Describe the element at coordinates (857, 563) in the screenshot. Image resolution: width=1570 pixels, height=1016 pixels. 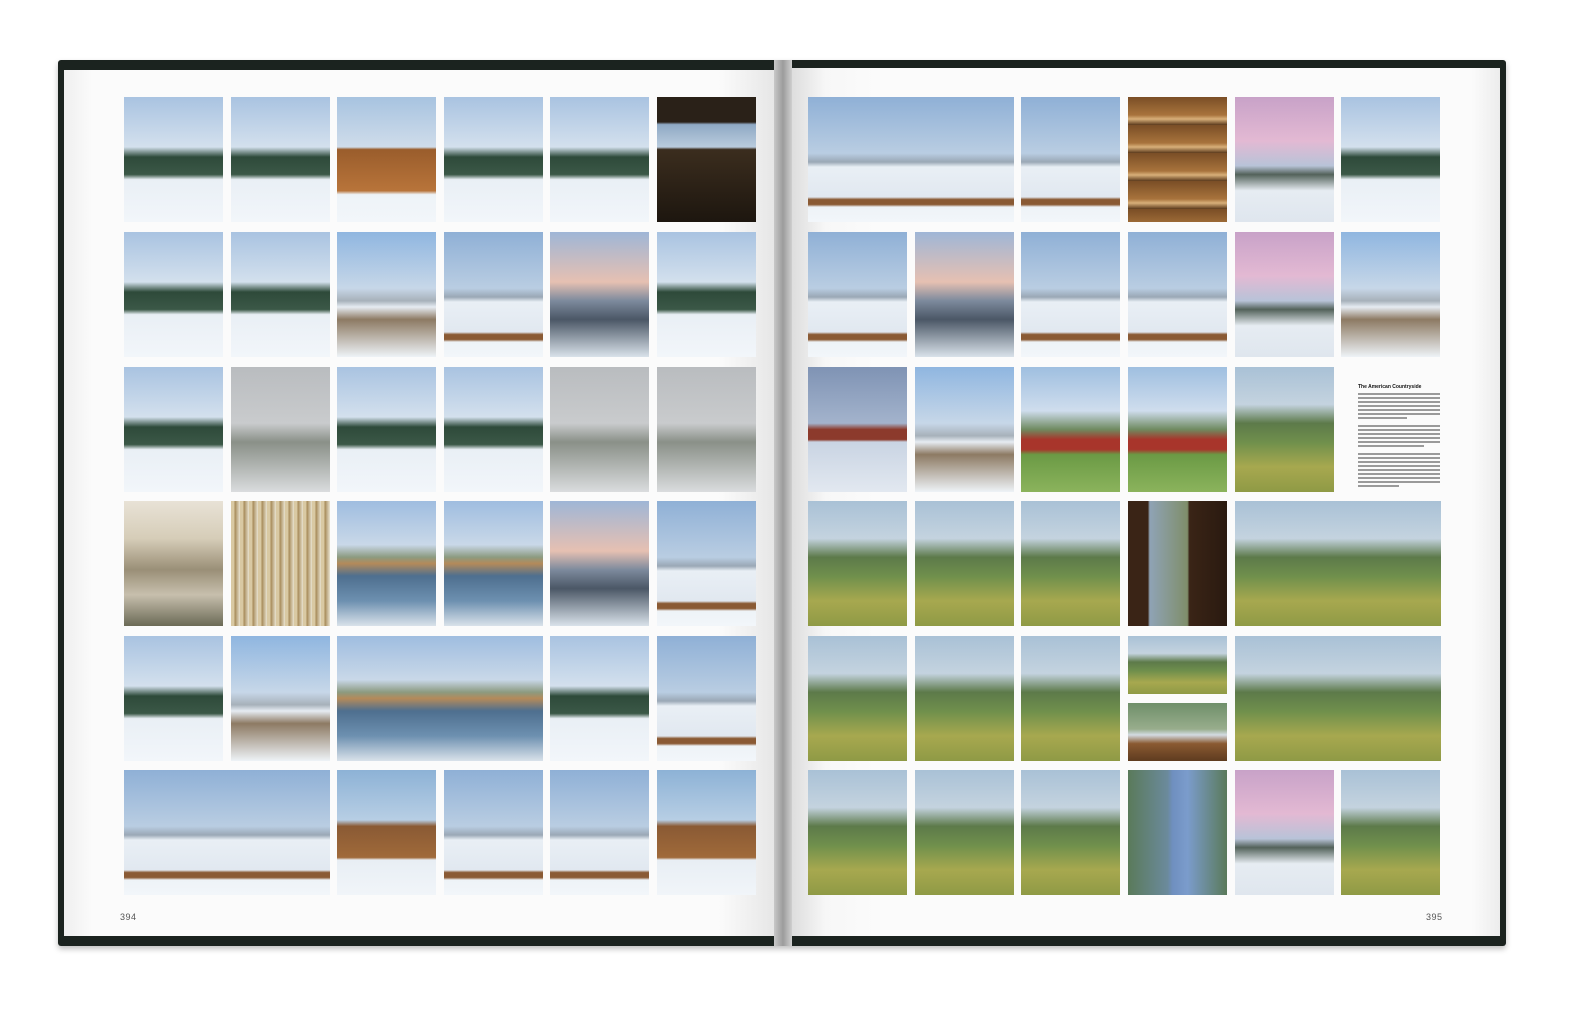
I see `photo-green-mountain-pasture` at that location.